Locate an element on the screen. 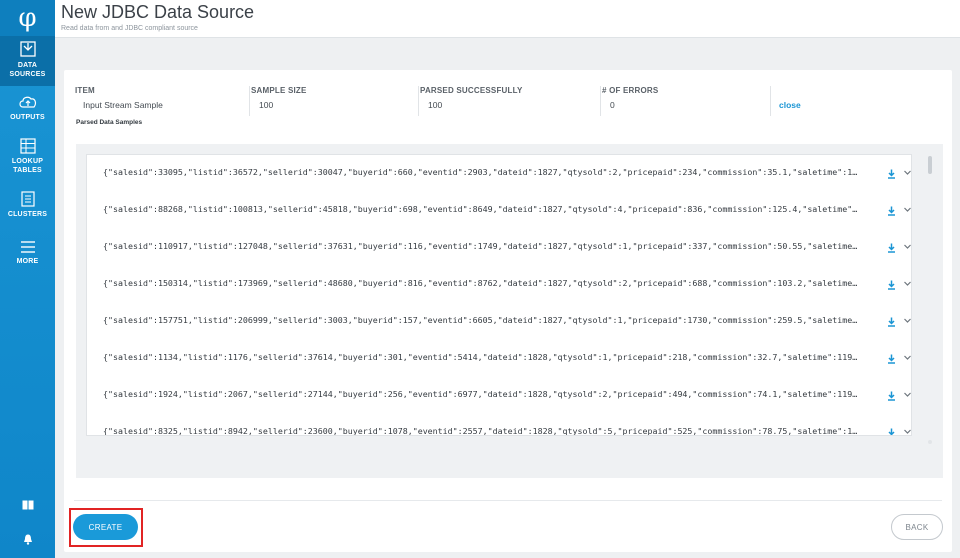 The height and width of the screenshot is (558, 960). sidebar-item-clusters: CLUSTERS is located at coordinates (27, 207).